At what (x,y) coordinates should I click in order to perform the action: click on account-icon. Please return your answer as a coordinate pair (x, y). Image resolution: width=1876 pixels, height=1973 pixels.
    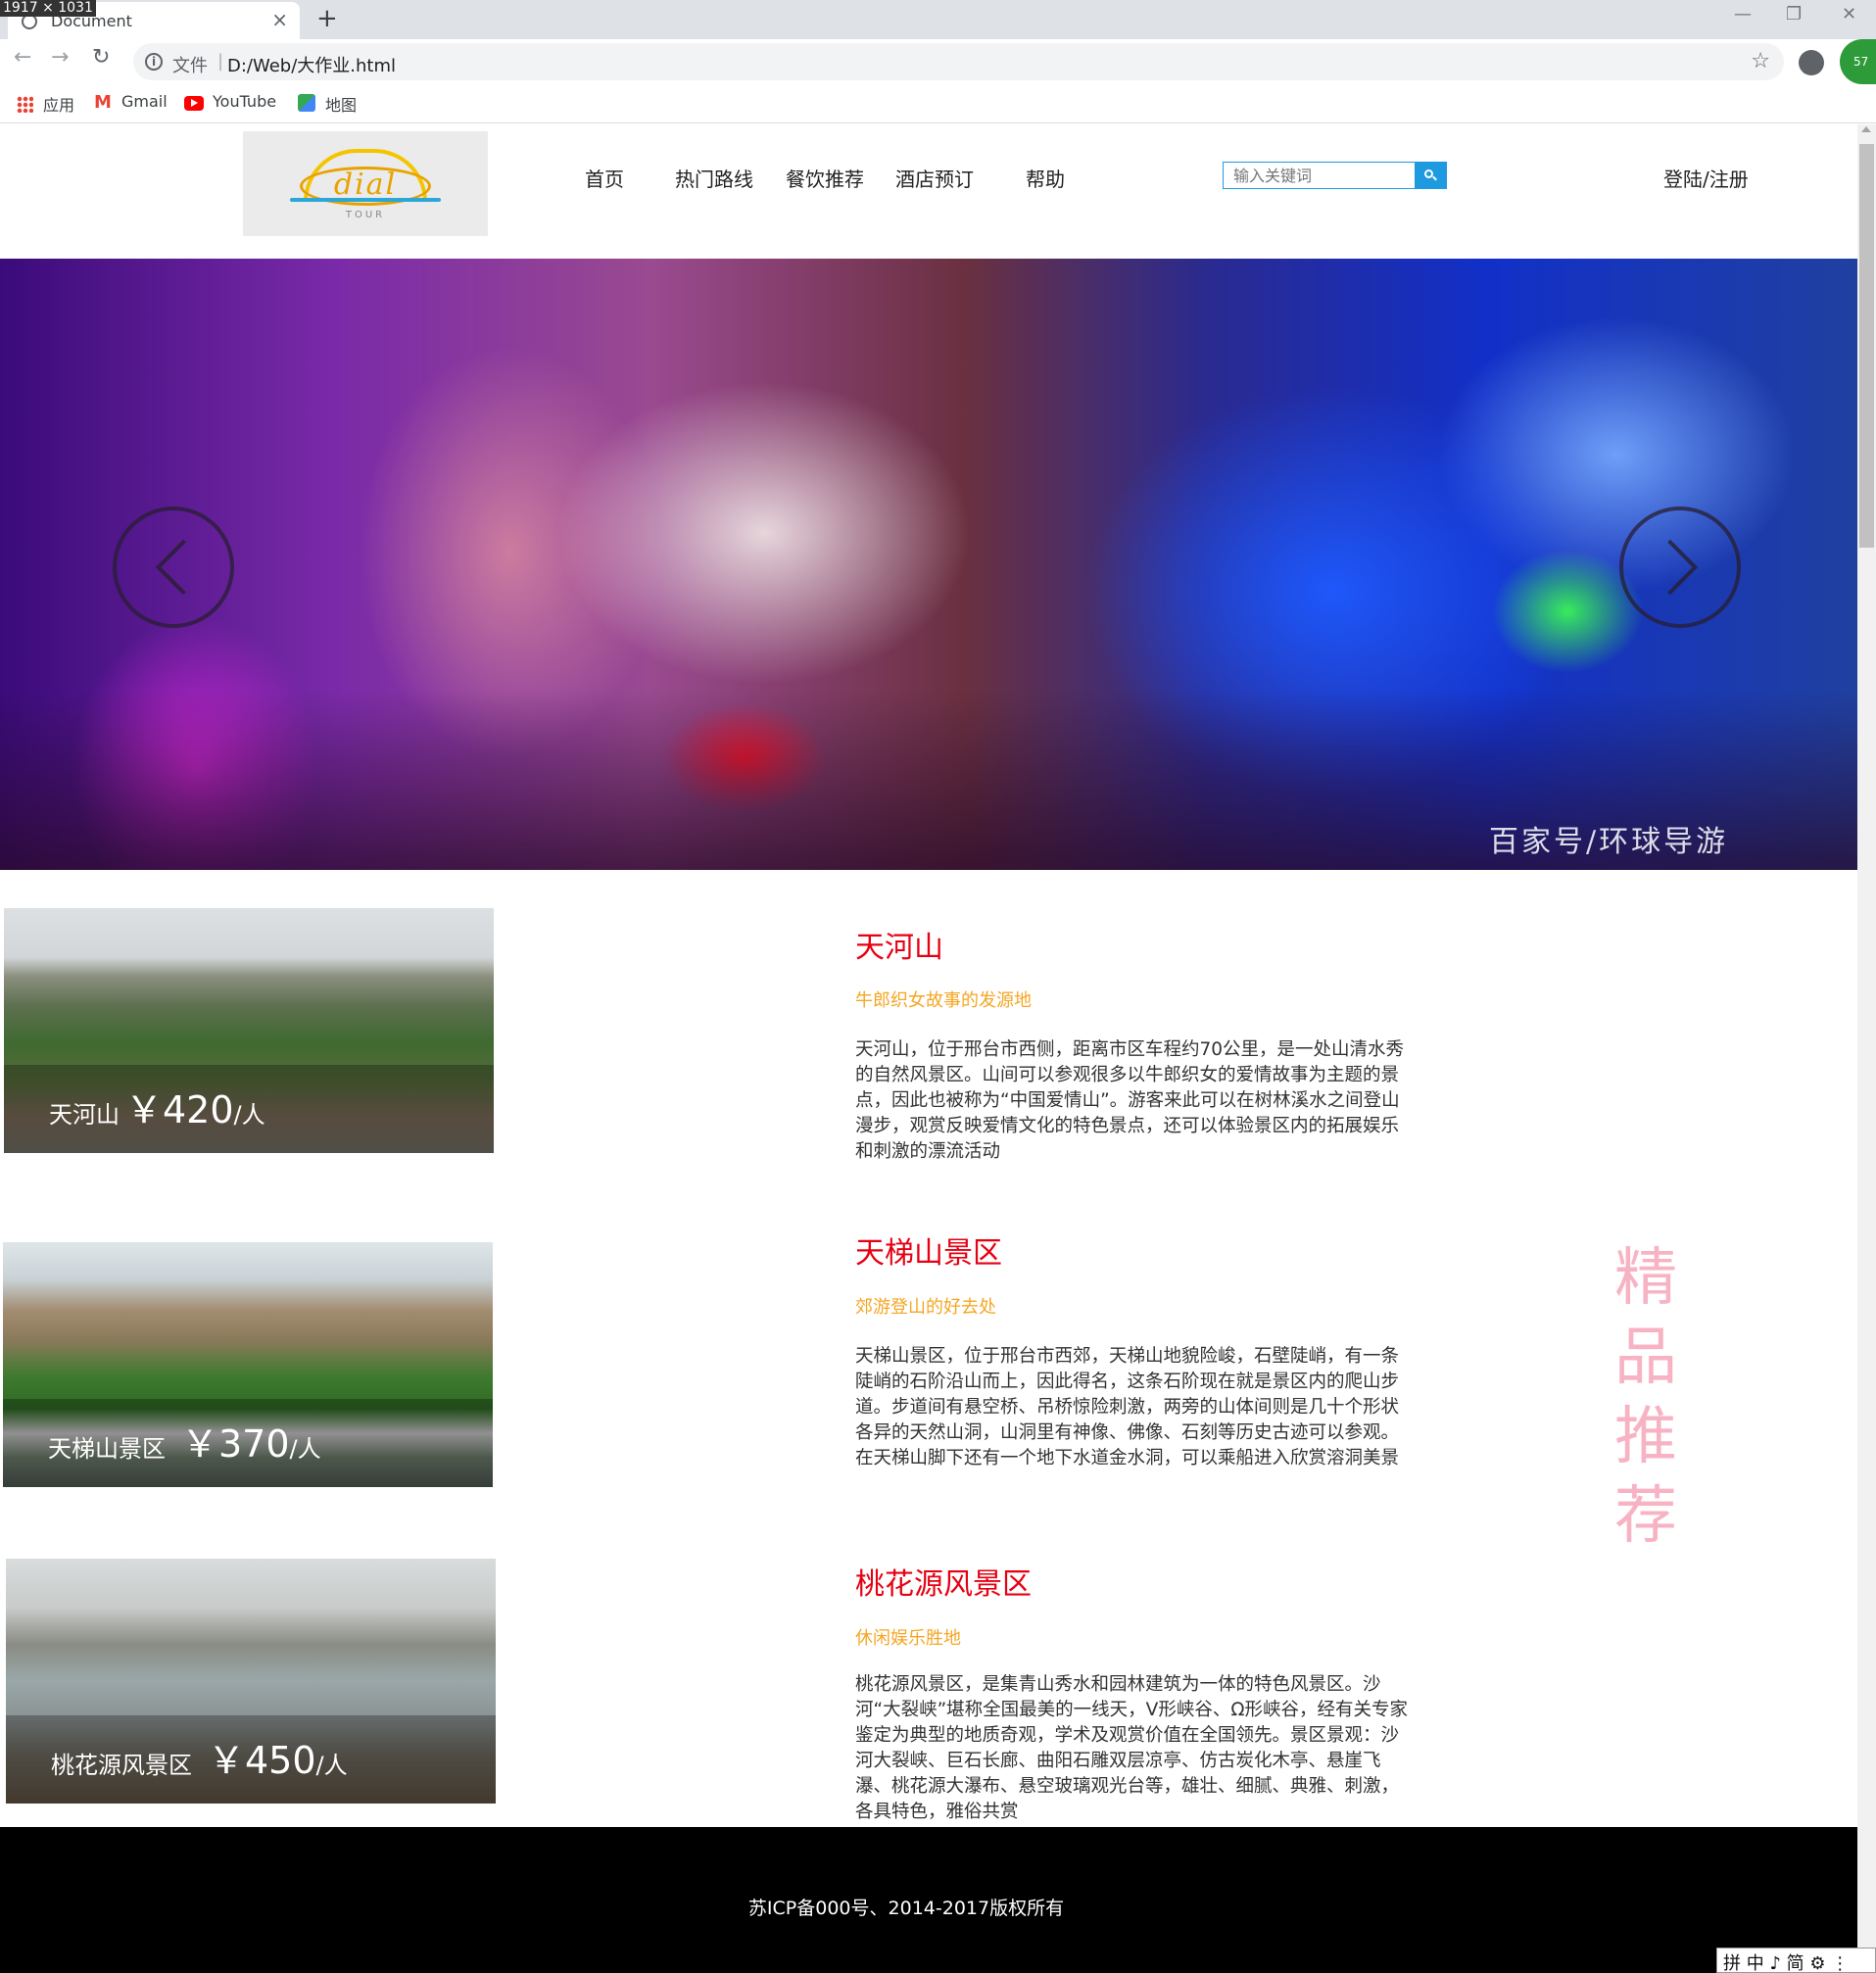
    Looking at the image, I should click on (1812, 63).